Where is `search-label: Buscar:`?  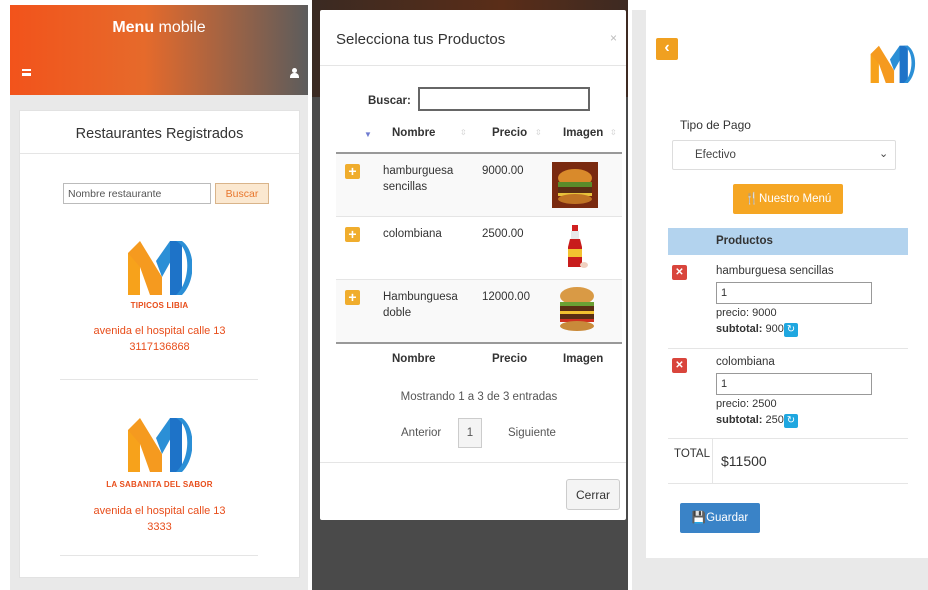 search-label: Buscar: is located at coordinates (389, 101).